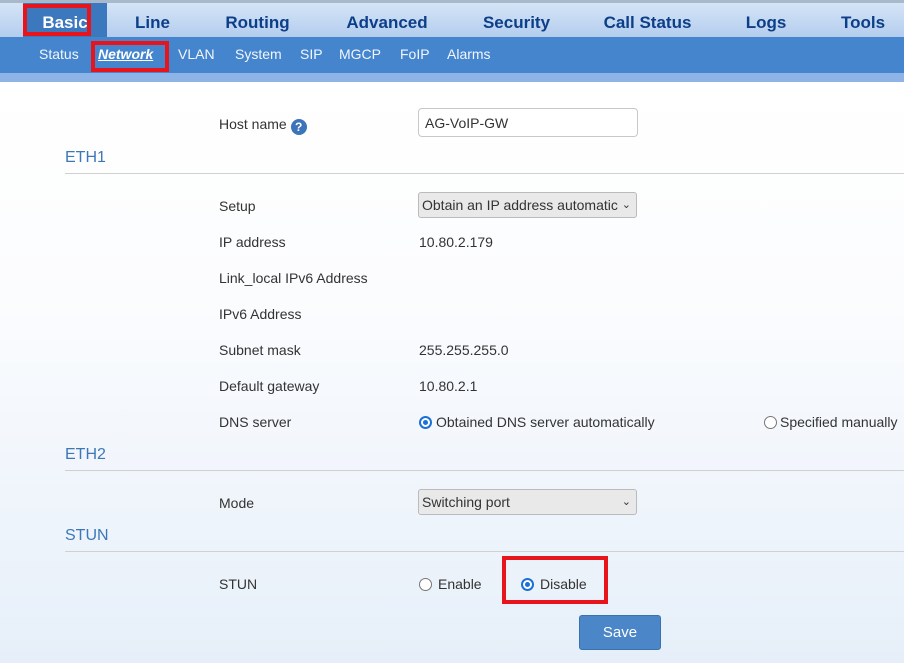 Image resolution: width=904 pixels, height=663 pixels. What do you see at coordinates (469, 55) in the screenshot?
I see `subtab-alarms: Alarms` at bounding box center [469, 55].